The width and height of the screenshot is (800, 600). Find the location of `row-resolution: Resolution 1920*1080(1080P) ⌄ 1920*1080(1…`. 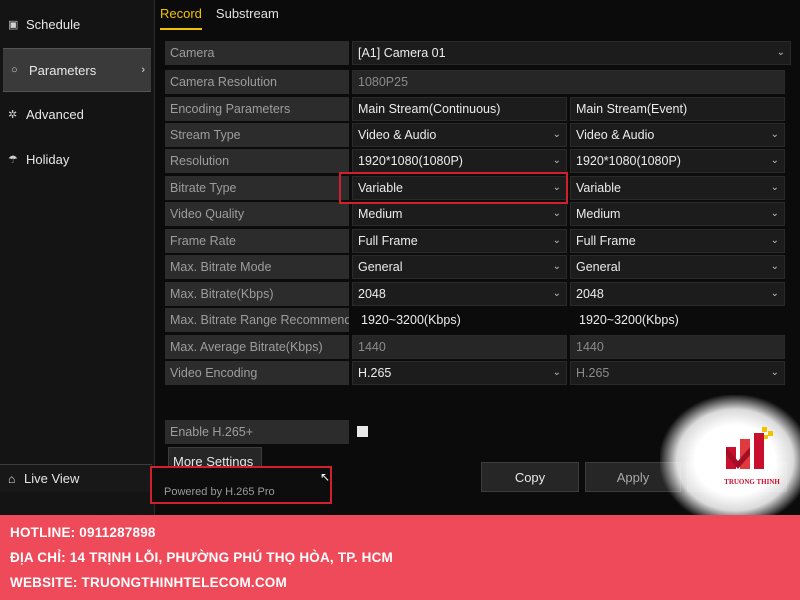

row-resolution: Resolution 1920*1080(1080P) ⌄ 1920*1080(1… is located at coordinates (478, 161).